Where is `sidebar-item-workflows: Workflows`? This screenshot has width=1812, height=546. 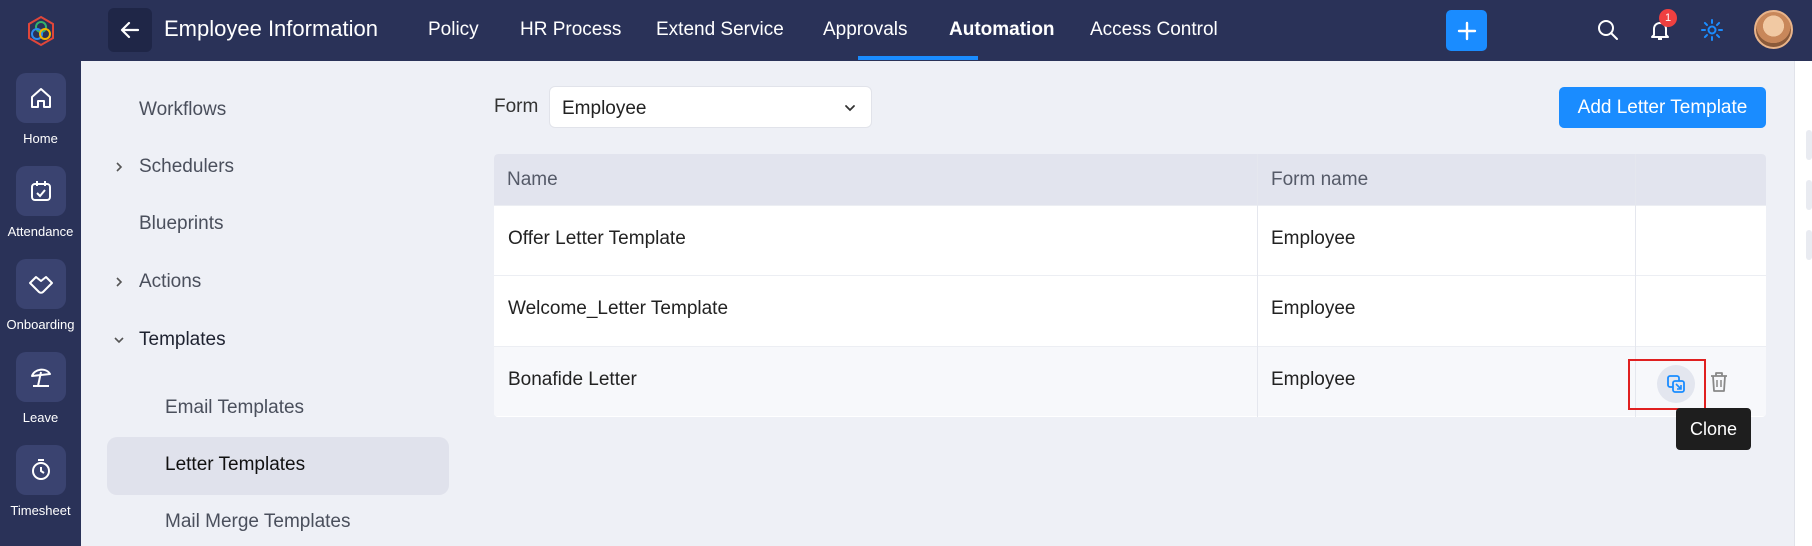 sidebar-item-workflows: Workflows is located at coordinates (182, 110).